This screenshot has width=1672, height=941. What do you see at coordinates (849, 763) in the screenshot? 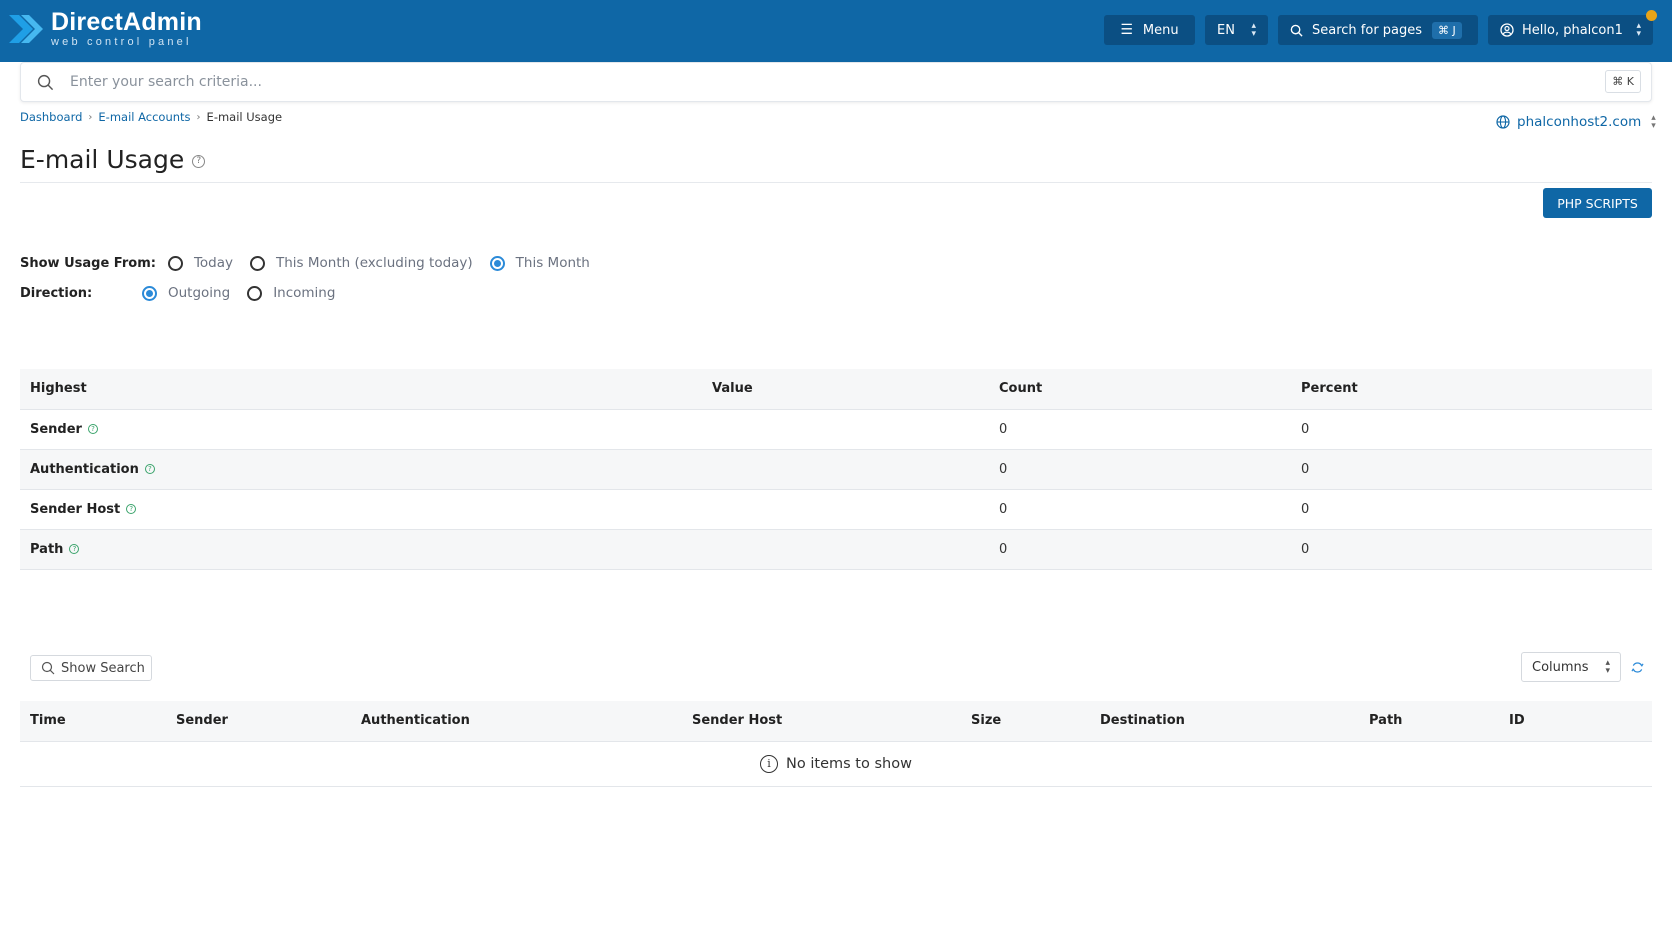
I see `empty-state-message: No items to show` at bounding box center [849, 763].